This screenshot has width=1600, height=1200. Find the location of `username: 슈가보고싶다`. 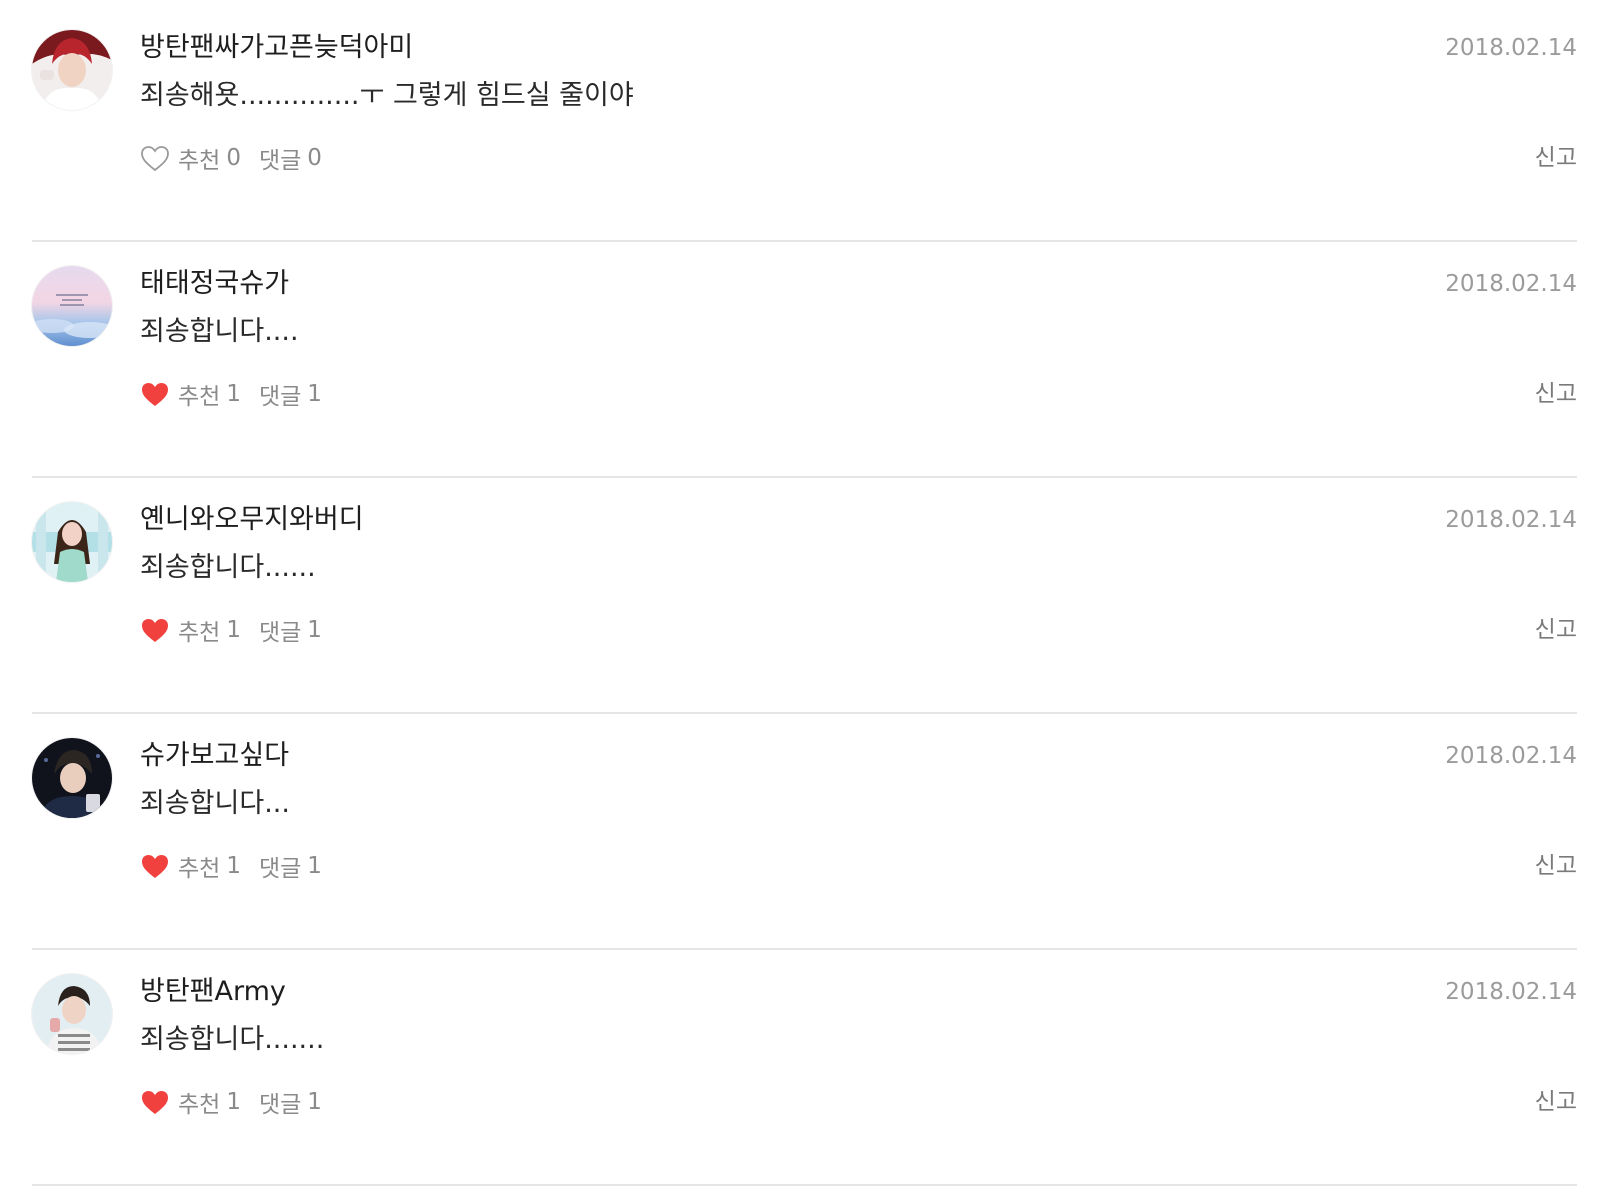

username: 슈가보고싶다 is located at coordinates (214, 756).